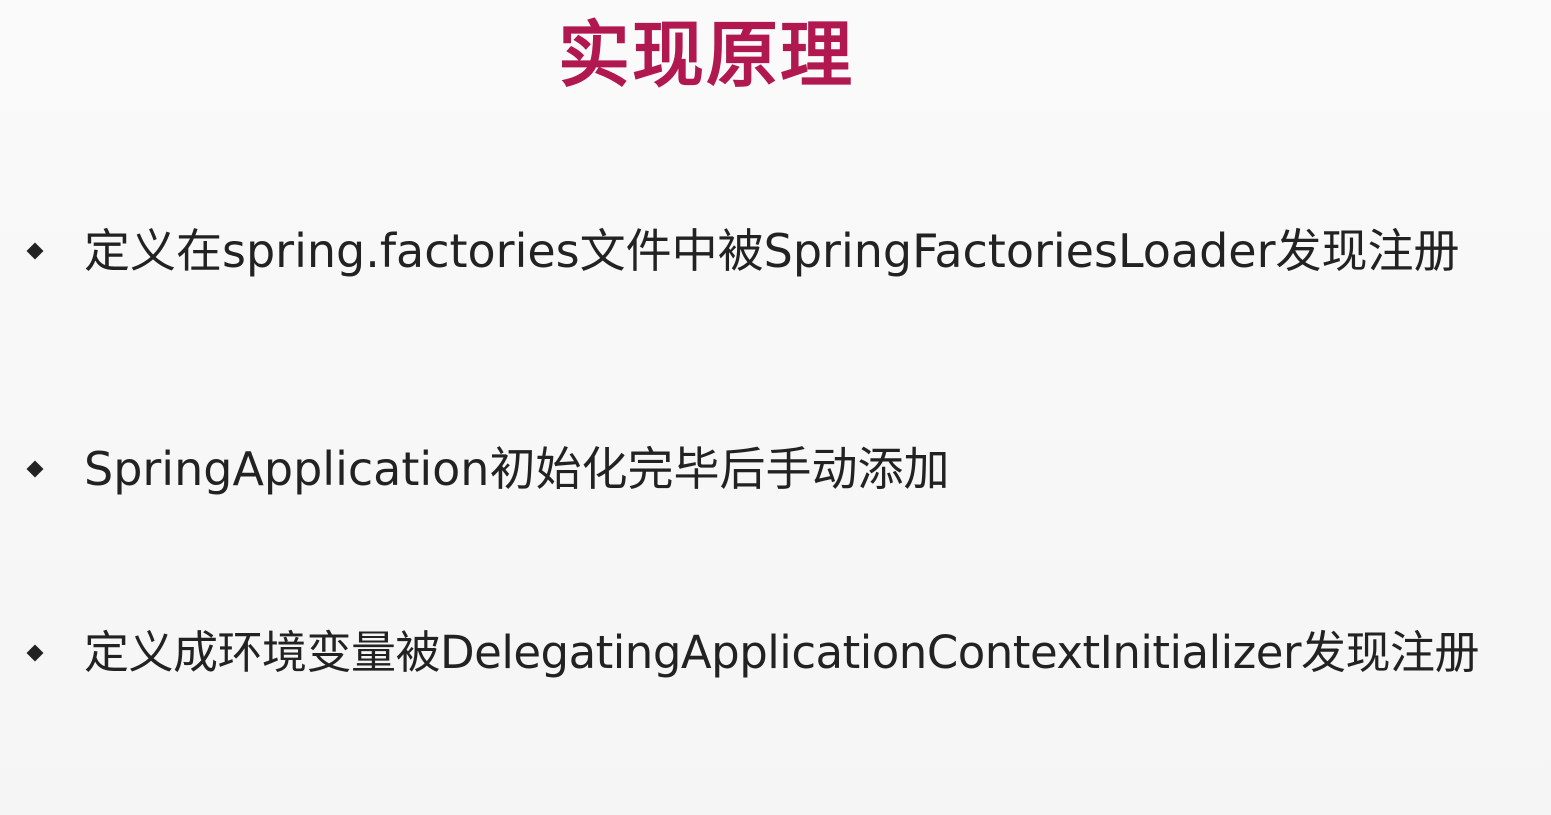 This screenshot has width=1551, height=815. I want to click on bullet-item-2: SpringApplication初始化完毕后手动添加, so click(487, 469).